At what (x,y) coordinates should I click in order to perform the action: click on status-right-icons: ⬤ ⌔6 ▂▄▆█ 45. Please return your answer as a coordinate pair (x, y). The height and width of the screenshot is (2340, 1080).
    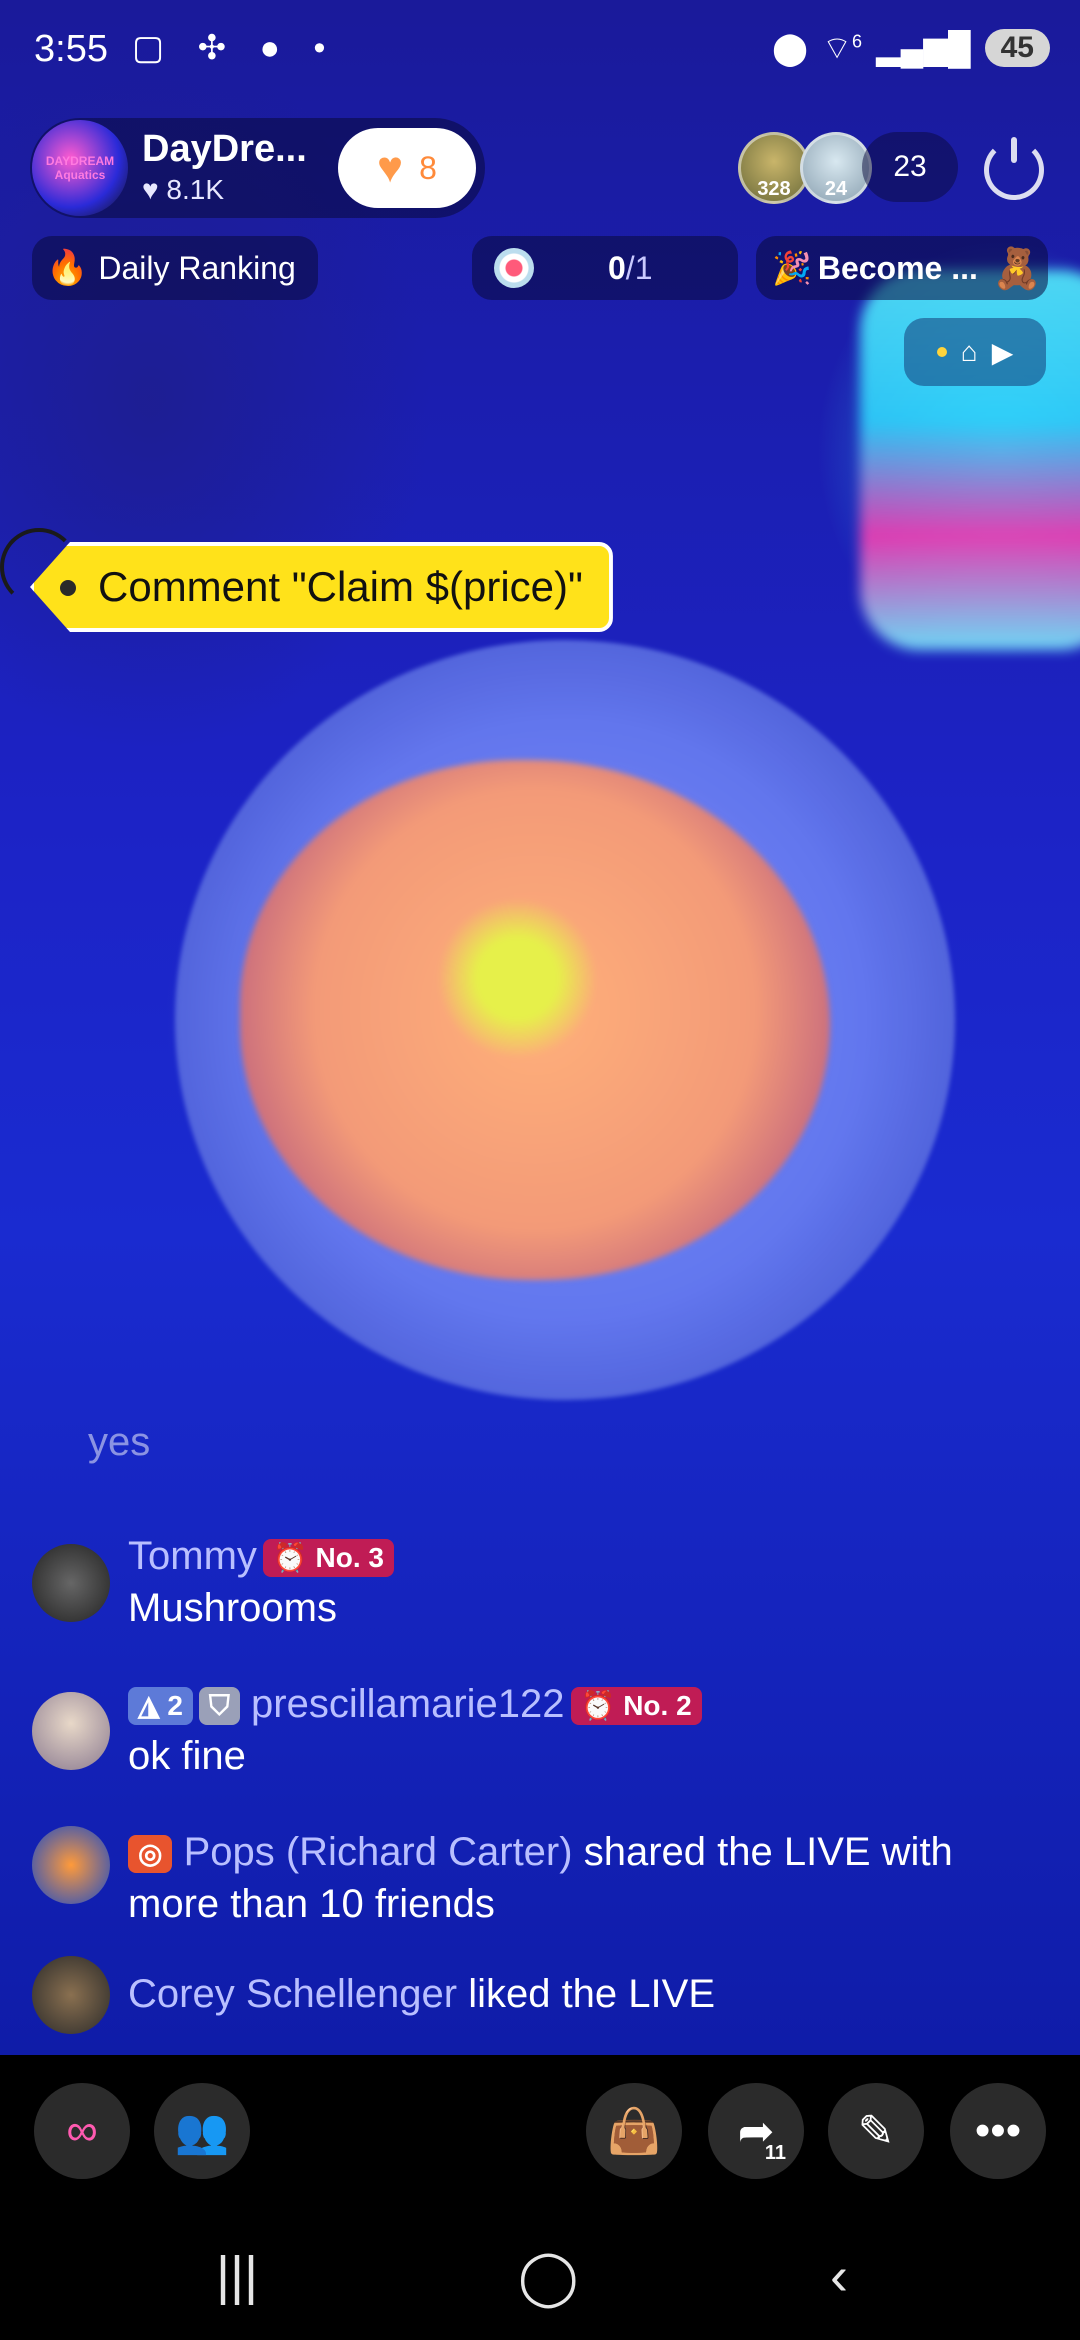
    Looking at the image, I should click on (911, 48).